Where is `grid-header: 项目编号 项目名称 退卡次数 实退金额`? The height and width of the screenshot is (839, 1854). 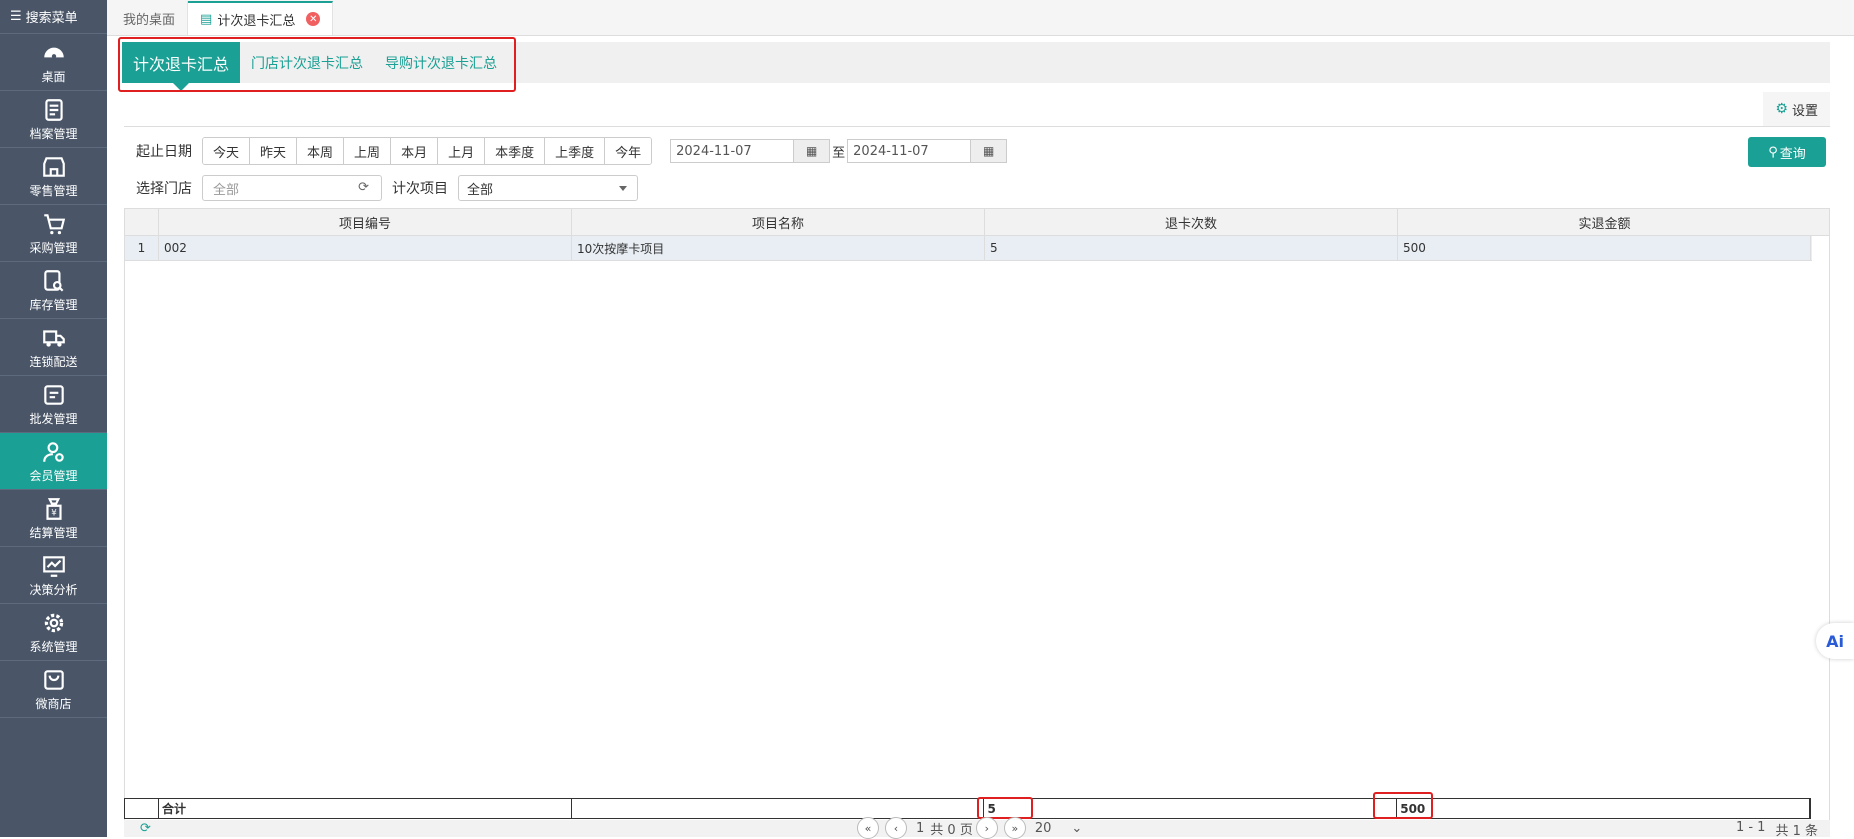 grid-header: 项目编号 项目名称 退卡次数 实退金额 is located at coordinates (977, 222).